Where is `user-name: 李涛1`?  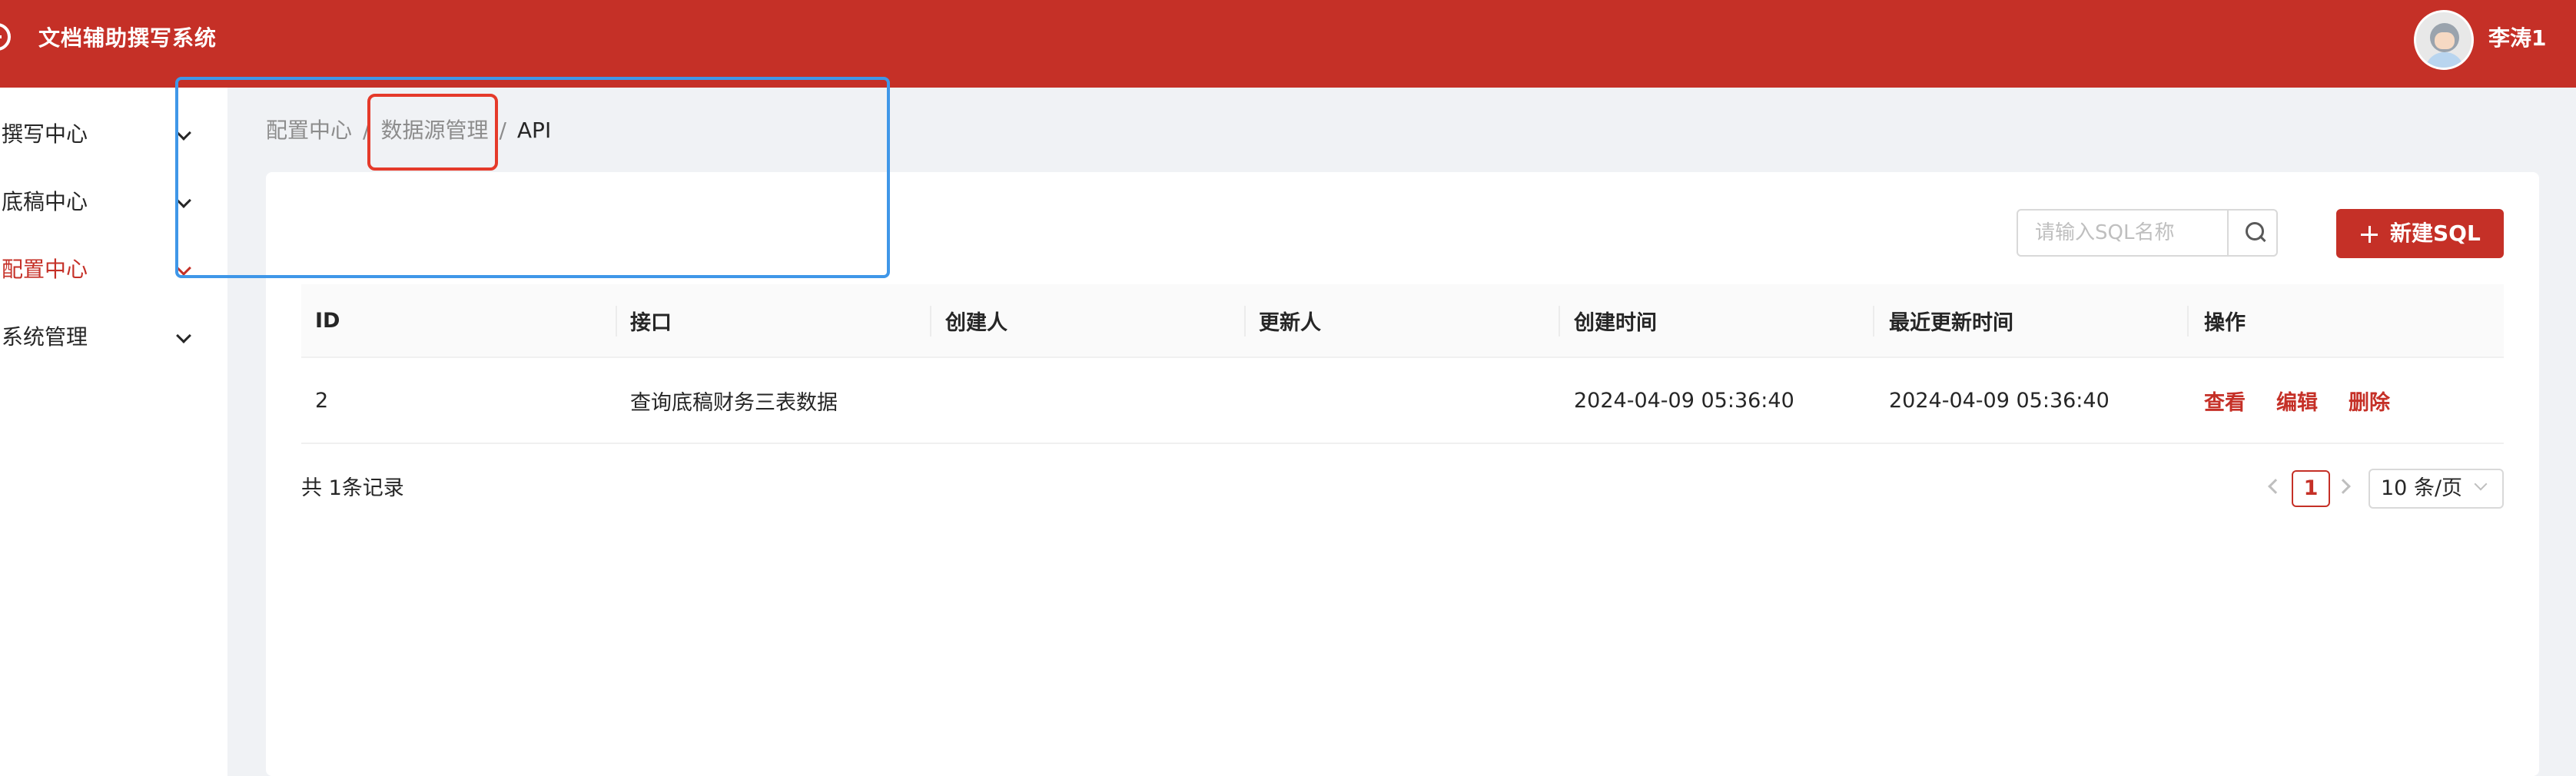
user-name: 李涛1 is located at coordinates (2517, 38).